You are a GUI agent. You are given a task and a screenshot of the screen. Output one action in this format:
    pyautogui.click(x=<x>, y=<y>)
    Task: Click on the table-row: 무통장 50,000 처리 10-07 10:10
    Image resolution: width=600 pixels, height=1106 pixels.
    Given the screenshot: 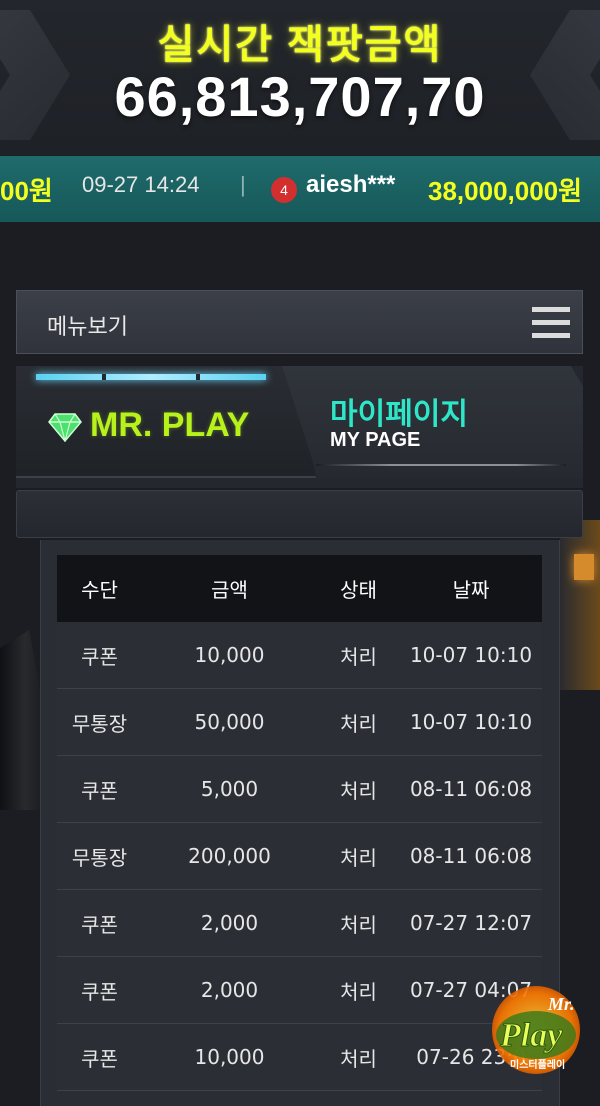 What is the action you would take?
    pyautogui.click(x=299, y=722)
    